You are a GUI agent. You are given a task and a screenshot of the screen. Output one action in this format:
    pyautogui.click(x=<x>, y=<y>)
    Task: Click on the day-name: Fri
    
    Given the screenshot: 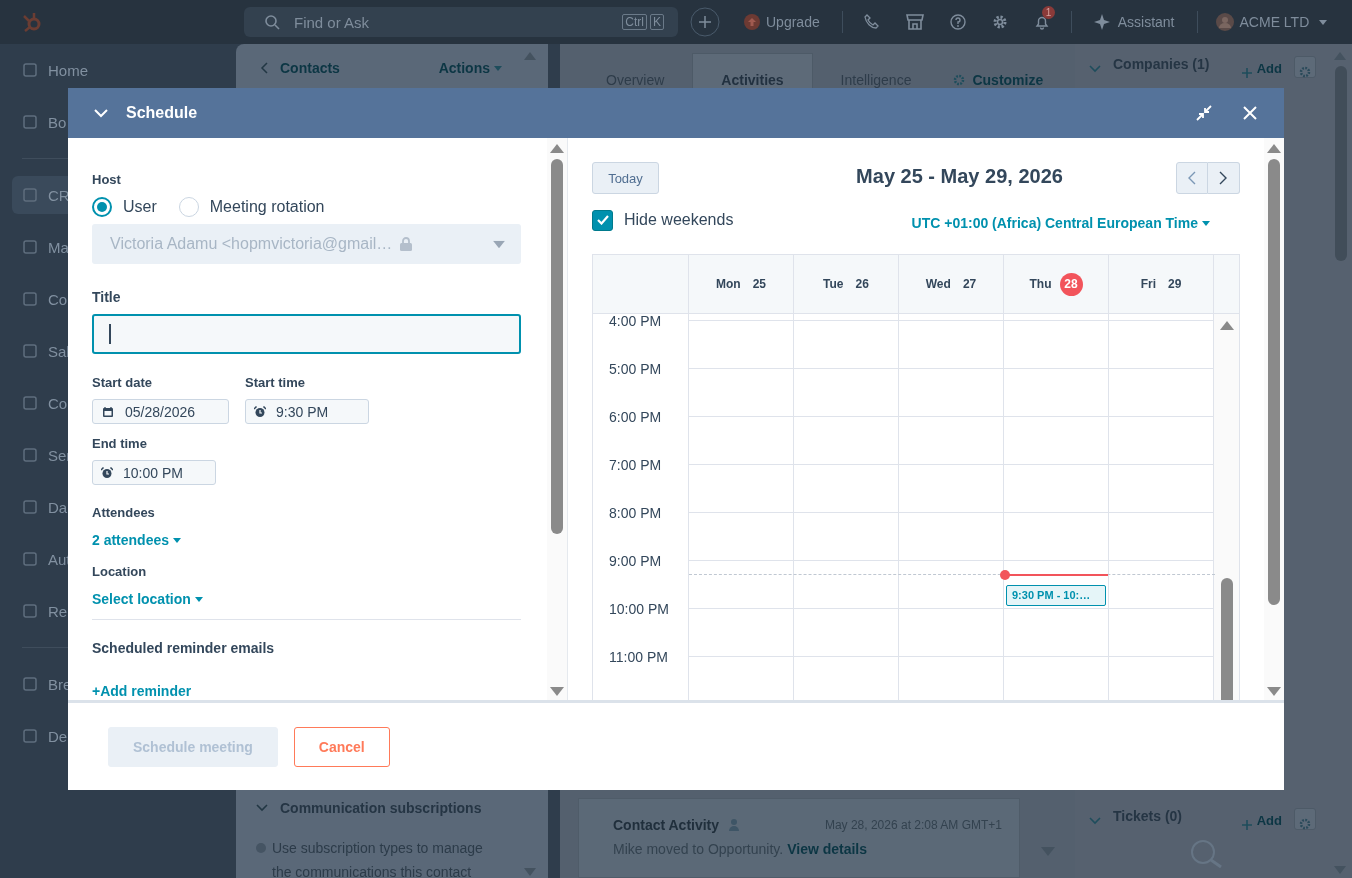 What is the action you would take?
    pyautogui.click(x=1148, y=284)
    